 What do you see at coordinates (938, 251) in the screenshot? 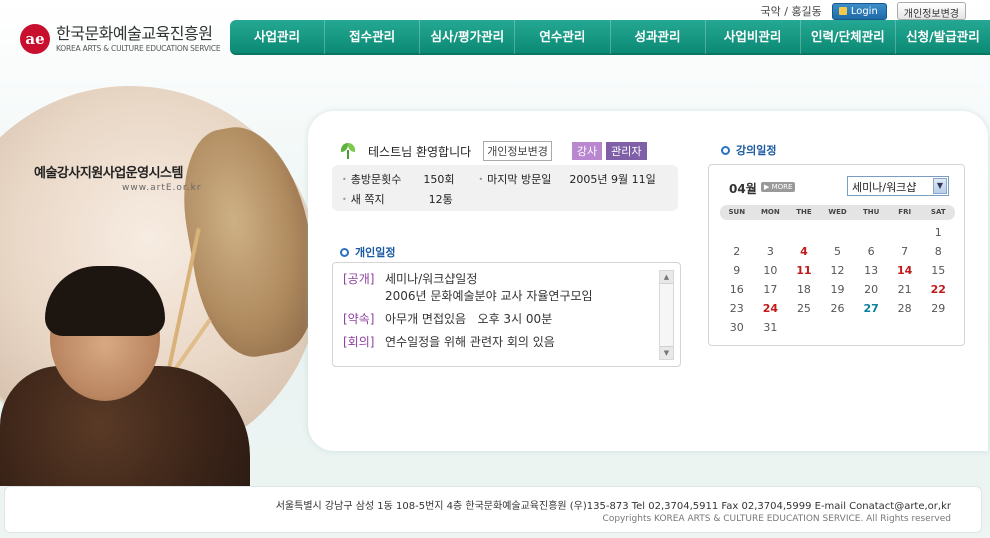
I see `calendar-day: 8` at bounding box center [938, 251].